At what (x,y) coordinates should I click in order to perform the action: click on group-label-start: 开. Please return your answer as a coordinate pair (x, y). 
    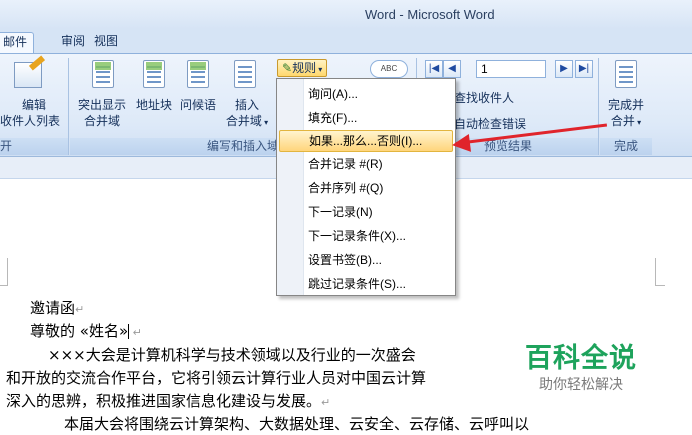
    Looking at the image, I should click on (34, 146).